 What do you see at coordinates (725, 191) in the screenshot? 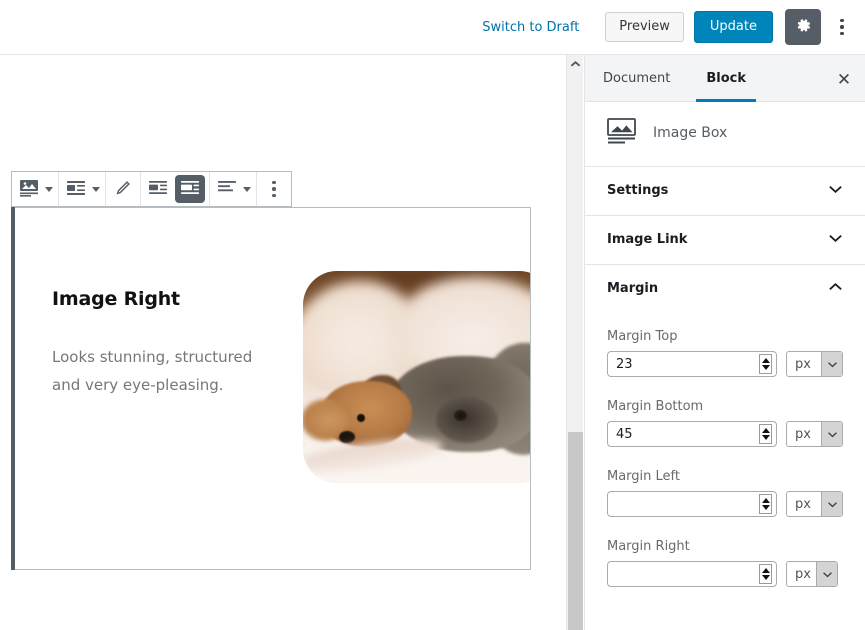
I see `panel-settings: Settings` at bounding box center [725, 191].